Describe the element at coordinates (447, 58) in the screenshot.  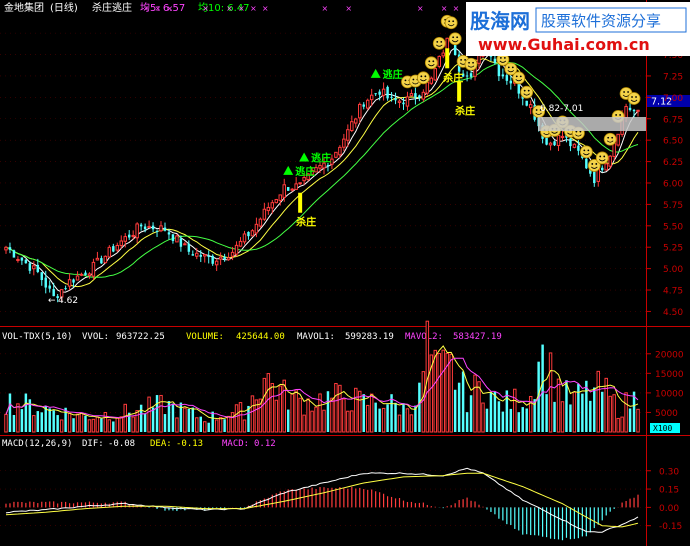
I see `sell-signal-bar` at that location.